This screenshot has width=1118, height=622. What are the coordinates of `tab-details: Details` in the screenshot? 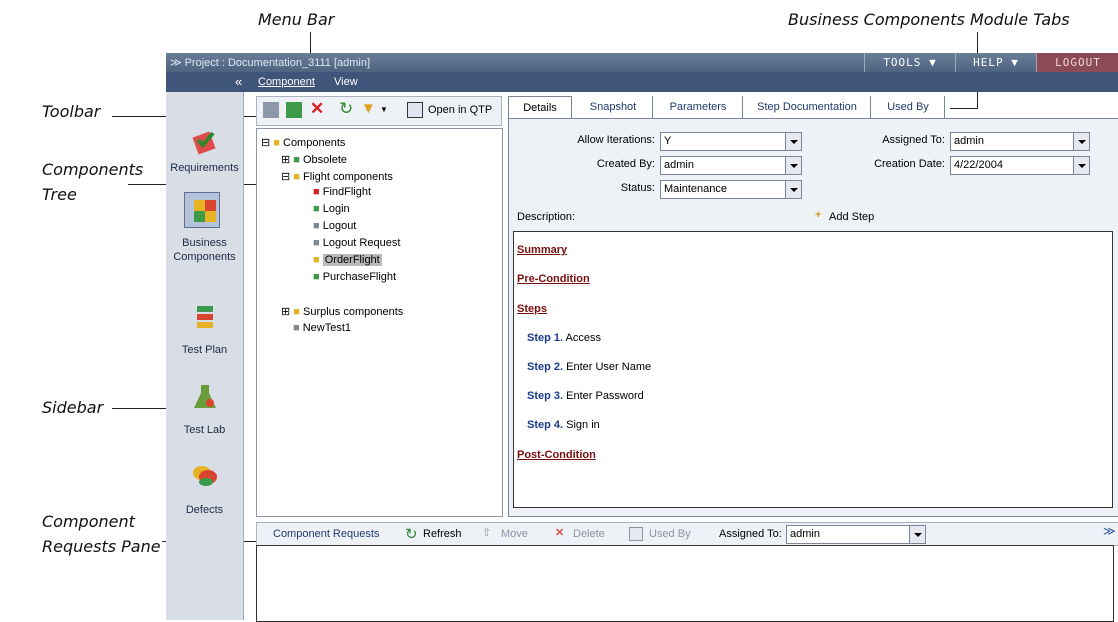 It's located at (540, 107).